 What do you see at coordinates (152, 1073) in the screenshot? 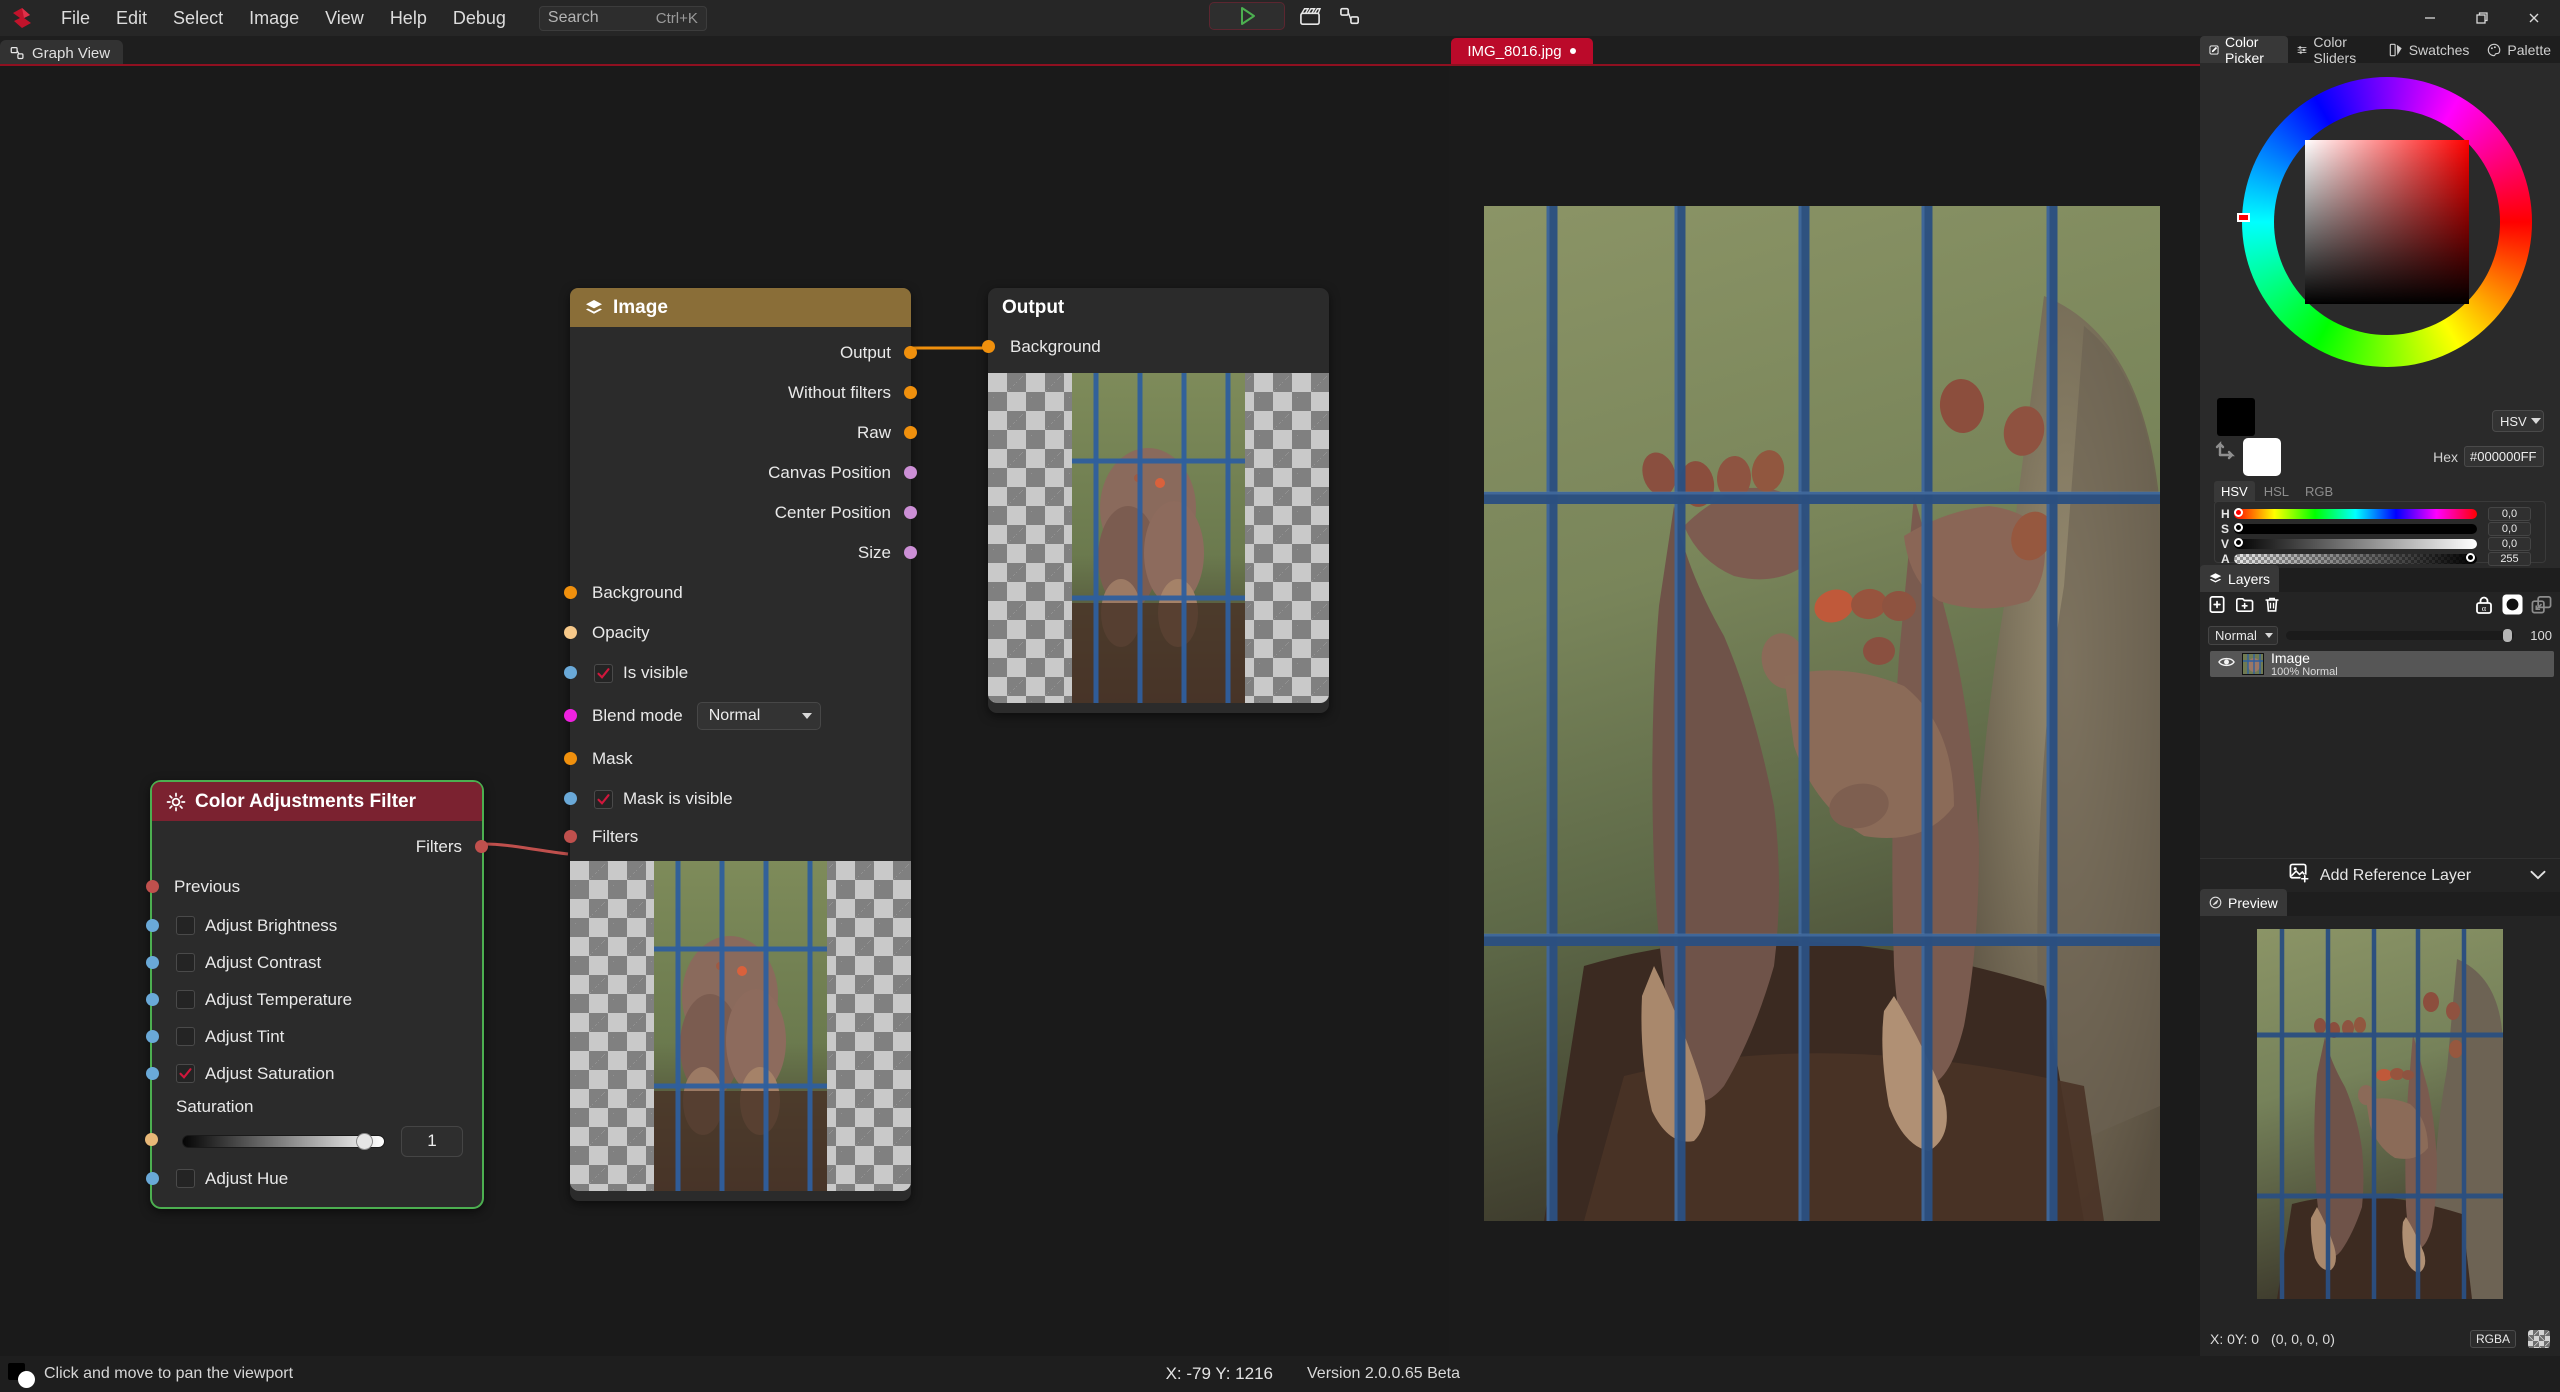
I see `port-dot-adjust-saturation` at bounding box center [152, 1073].